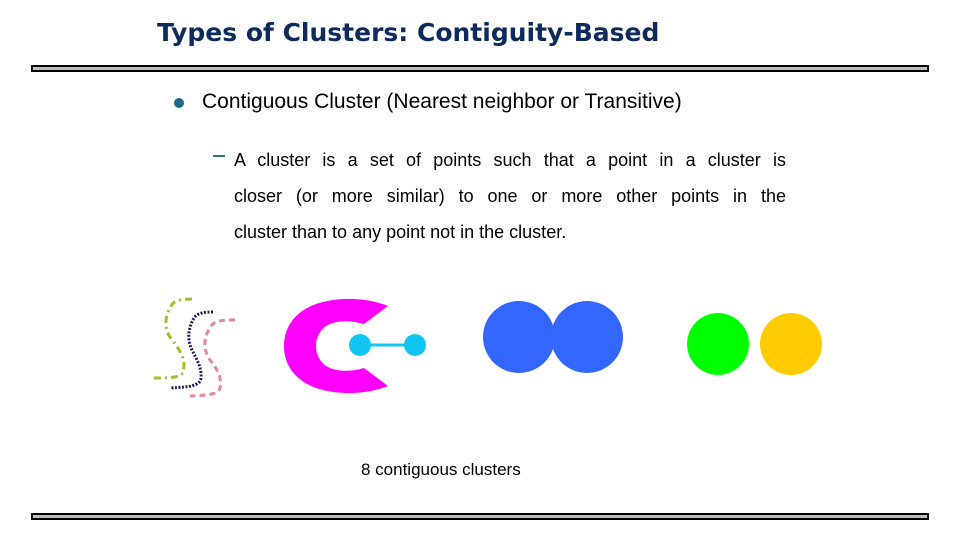 This screenshot has width=960, height=540. What do you see at coordinates (441, 469) in the screenshot?
I see `figure-caption: 8 contiguous clusters` at bounding box center [441, 469].